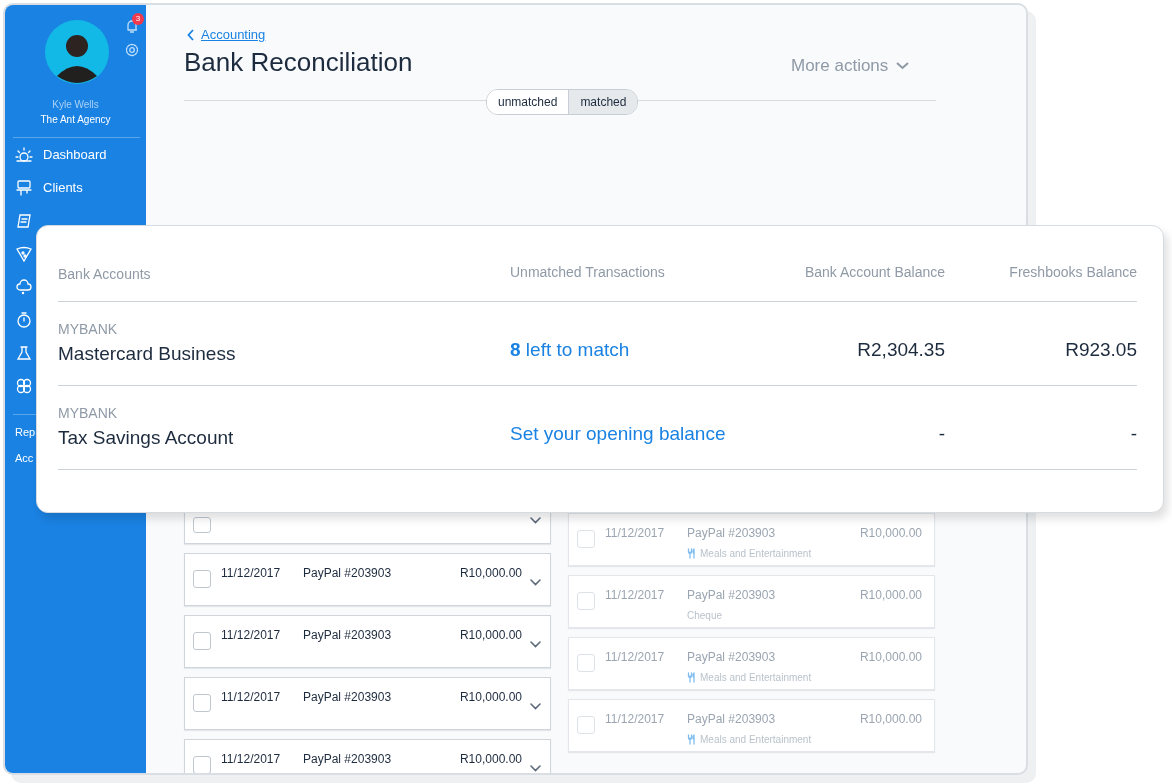 The height and width of the screenshot is (784, 1172). What do you see at coordinates (705, 615) in the screenshot?
I see `transaction-category: Cheque` at bounding box center [705, 615].